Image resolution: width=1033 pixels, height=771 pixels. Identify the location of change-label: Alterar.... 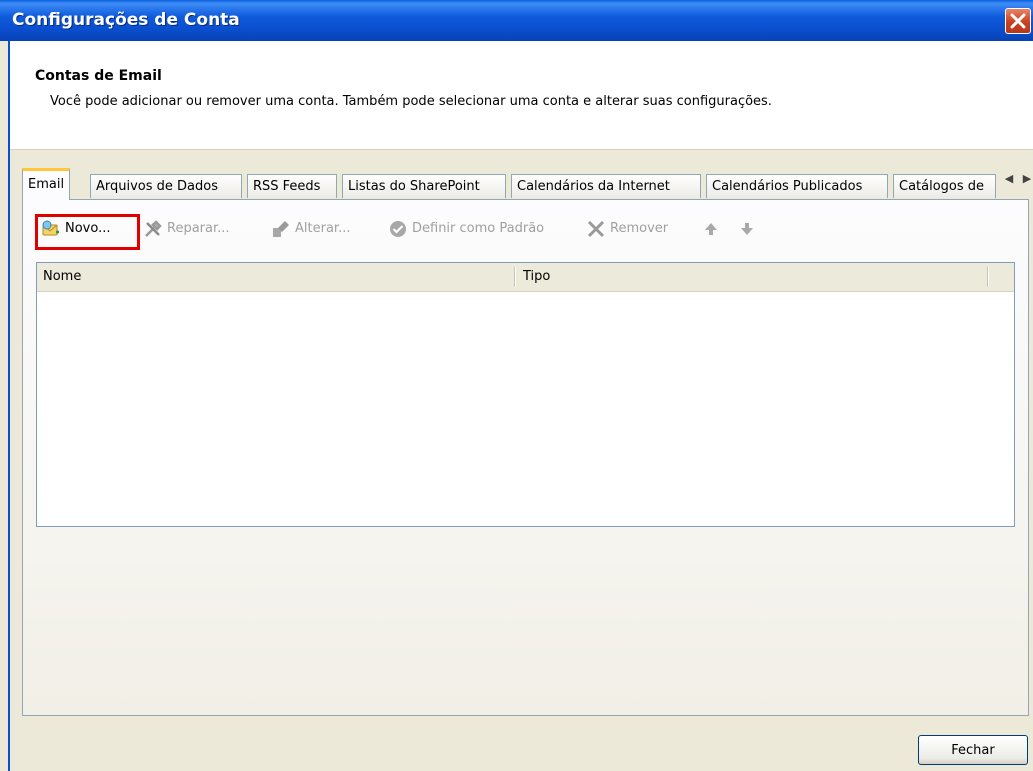
(323, 228).